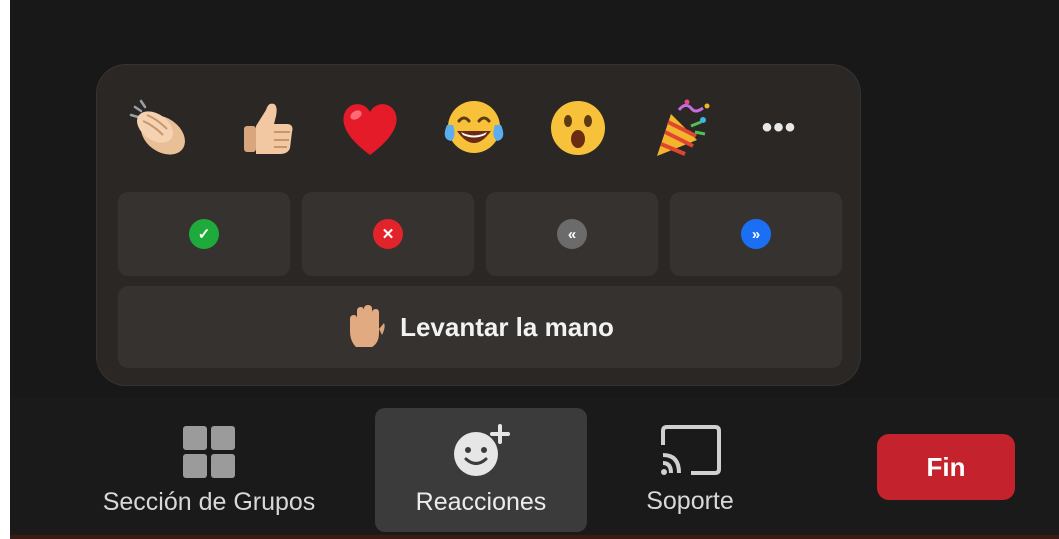 The image size is (1059, 539). I want to click on yes-feedback-button: ✓, so click(204, 234).